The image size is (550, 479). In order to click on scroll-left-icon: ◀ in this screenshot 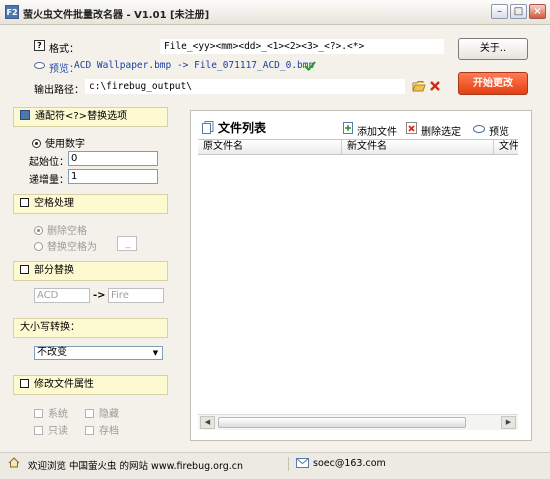, I will do `click(207, 422)`.